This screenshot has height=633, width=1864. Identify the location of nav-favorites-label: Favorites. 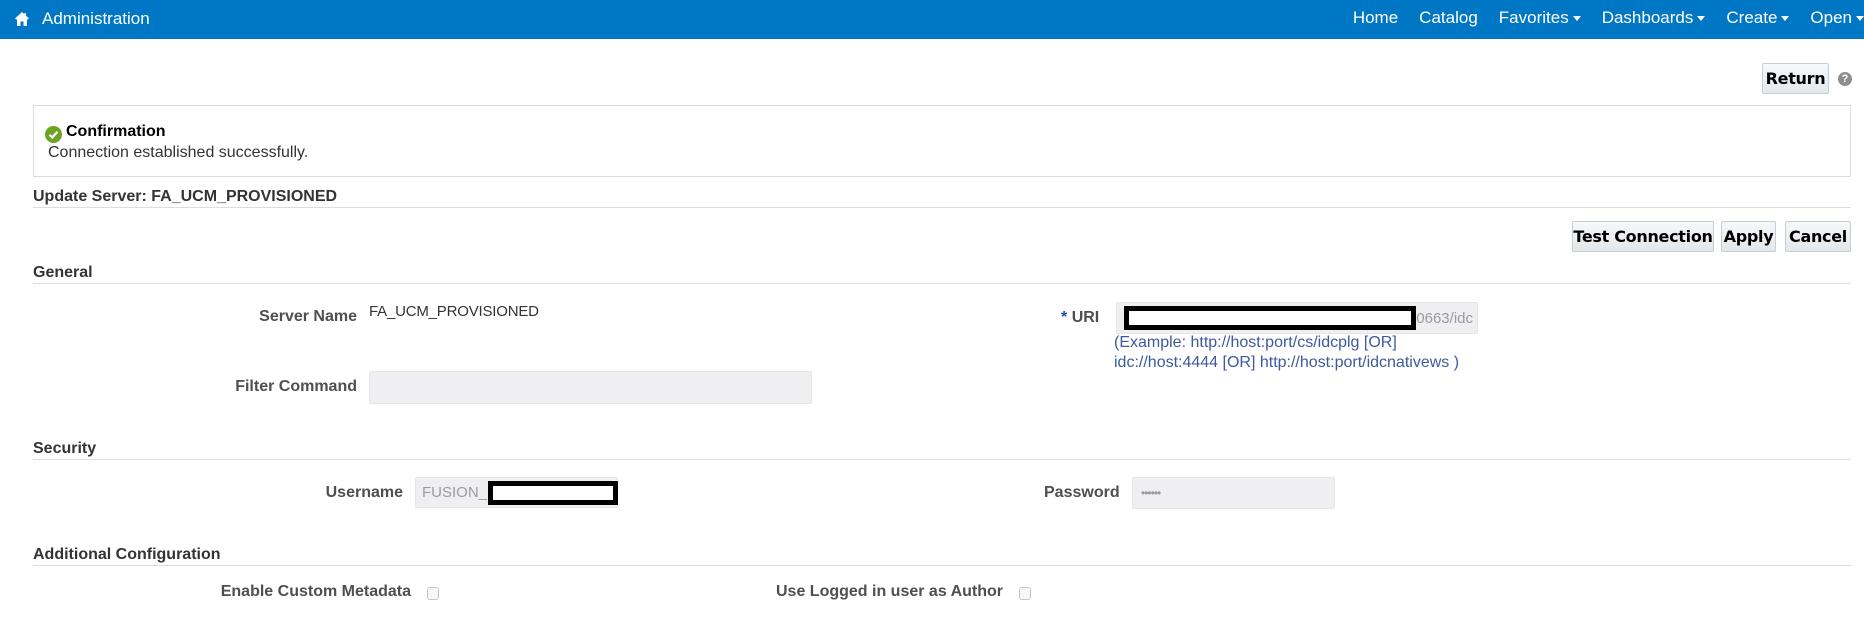
(1533, 17).